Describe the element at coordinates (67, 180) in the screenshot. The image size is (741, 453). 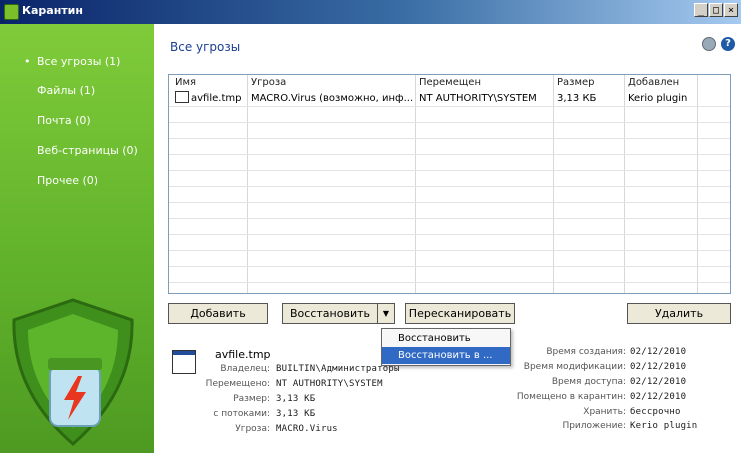
I see `sidebar-item-other: Прочее (0)` at that location.